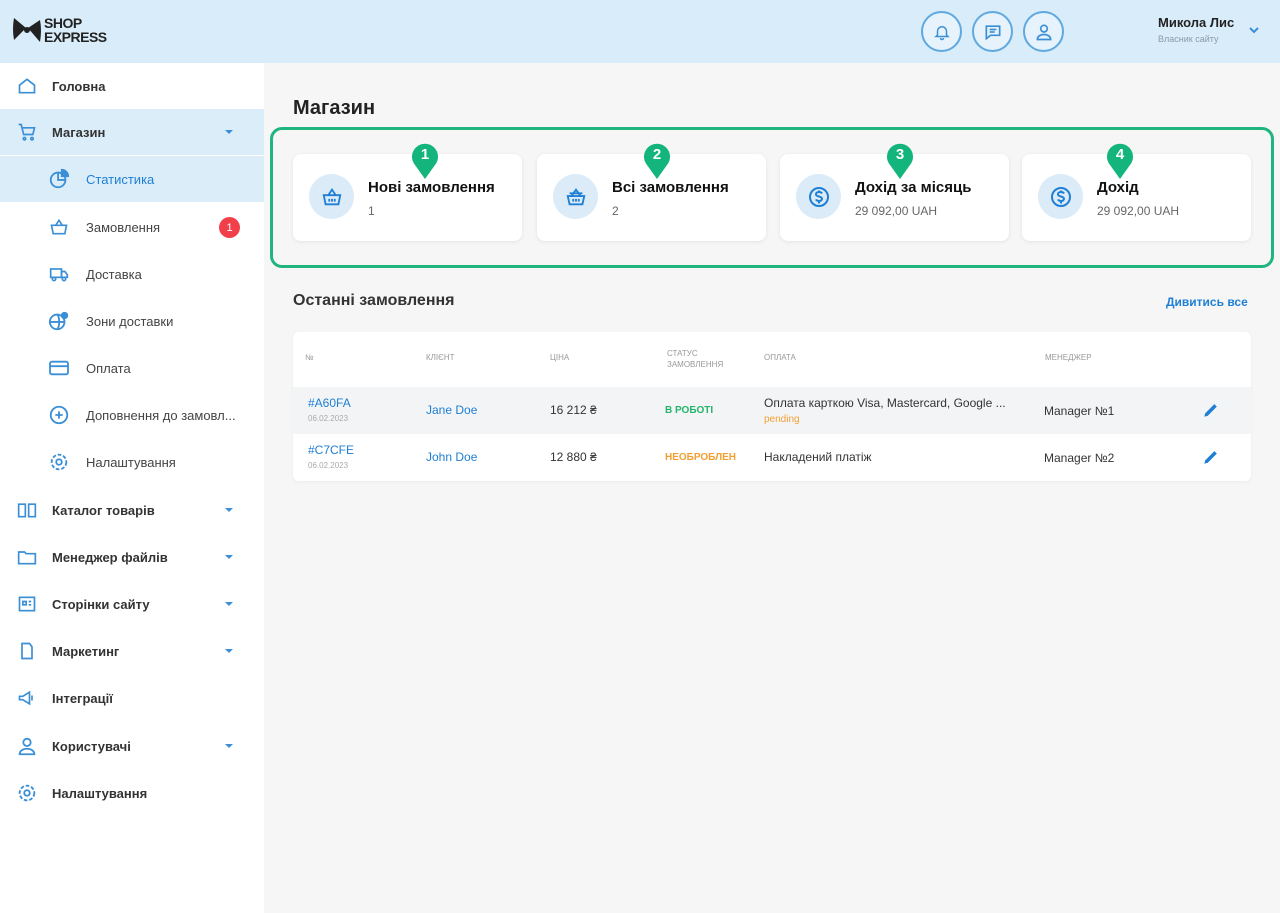  I want to click on sidebar-item-label: Налаштування, so click(131, 462).